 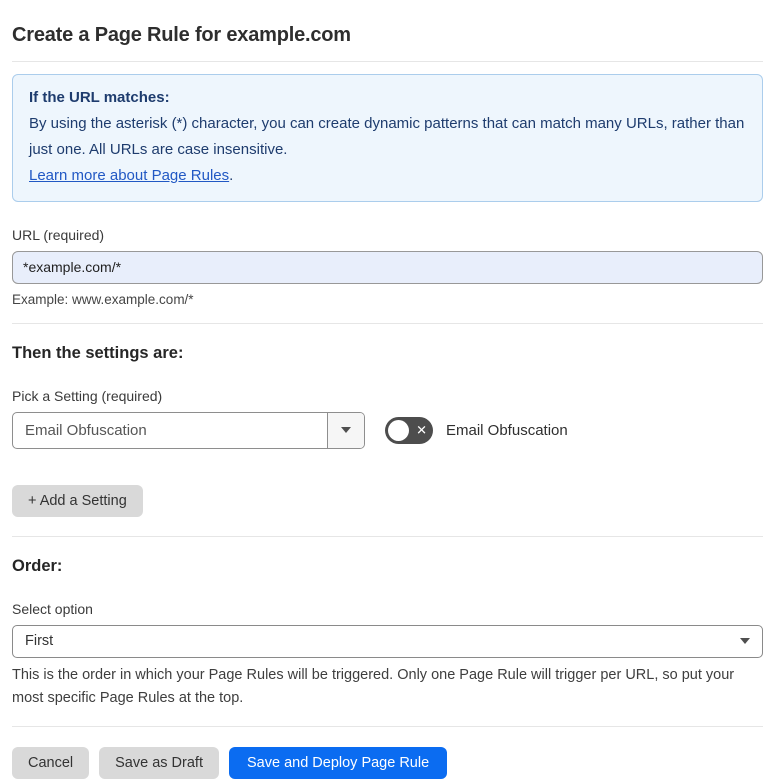 What do you see at coordinates (421, 430) in the screenshot?
I see `toggle-off-x-icon: ✕` at bounding box center [421, 430].